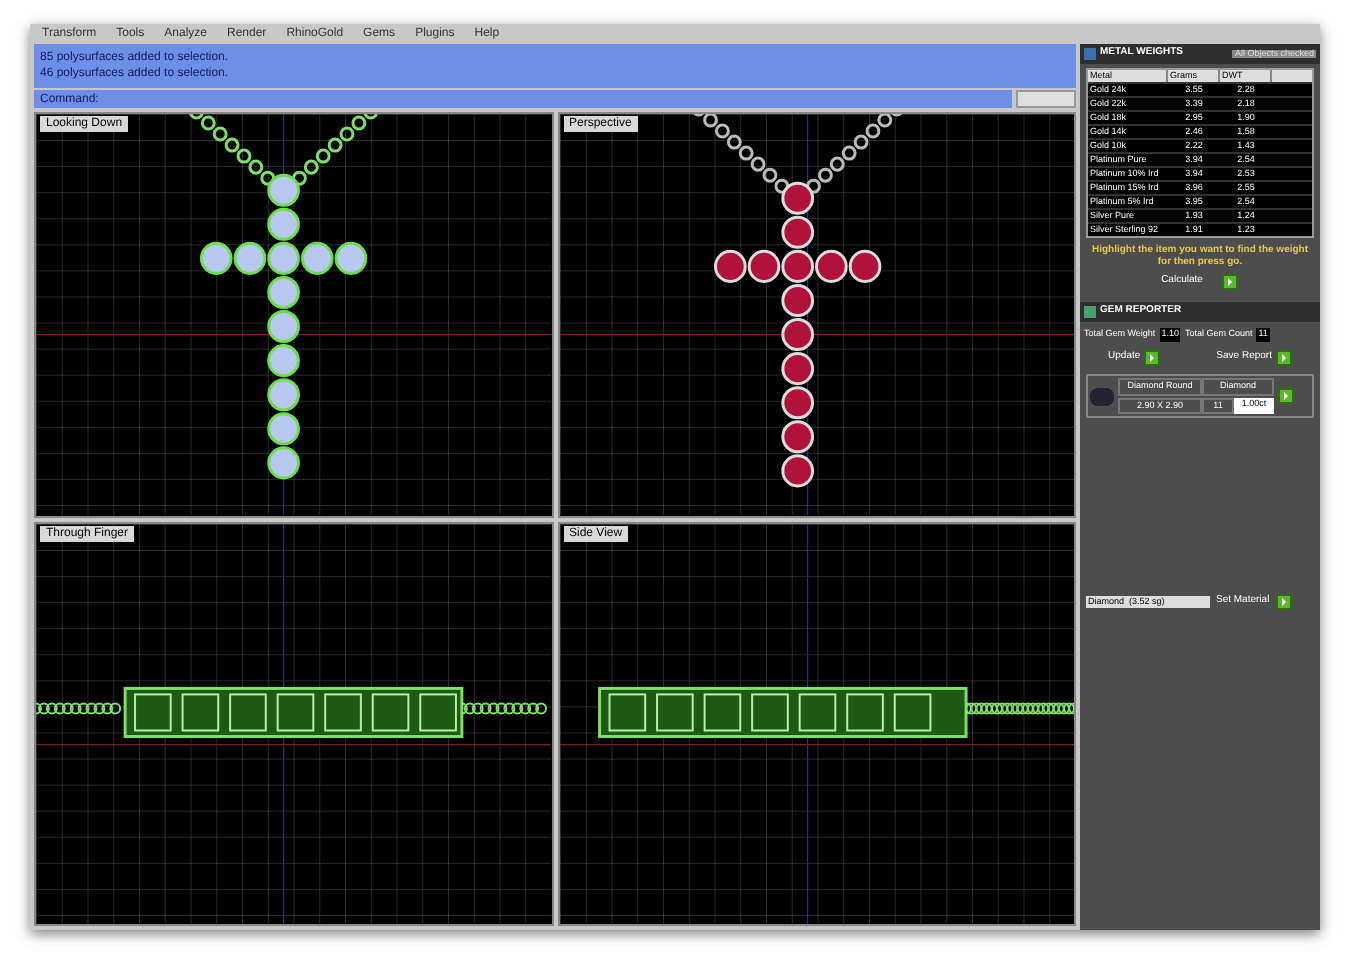 This screenshot has height=966, width=1352. I want to click on gem-go-button, so click(1286, 396).